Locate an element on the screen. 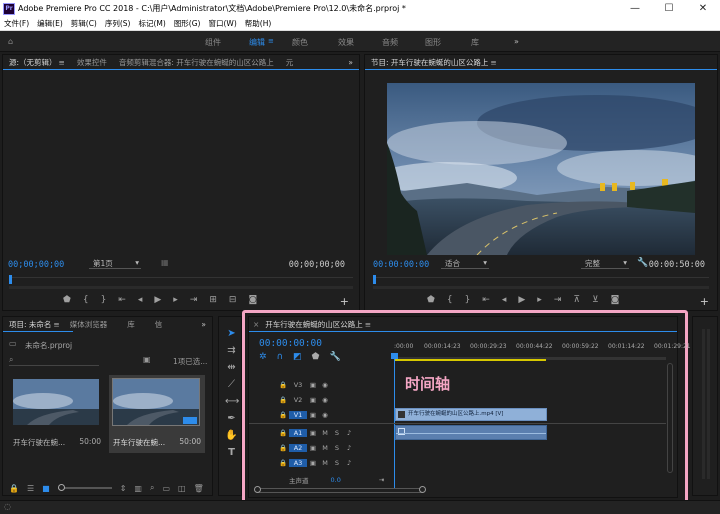 The image size is (720, 514). timeline-timecode: 00:00:00:00 is located at coordinates (290, 343).